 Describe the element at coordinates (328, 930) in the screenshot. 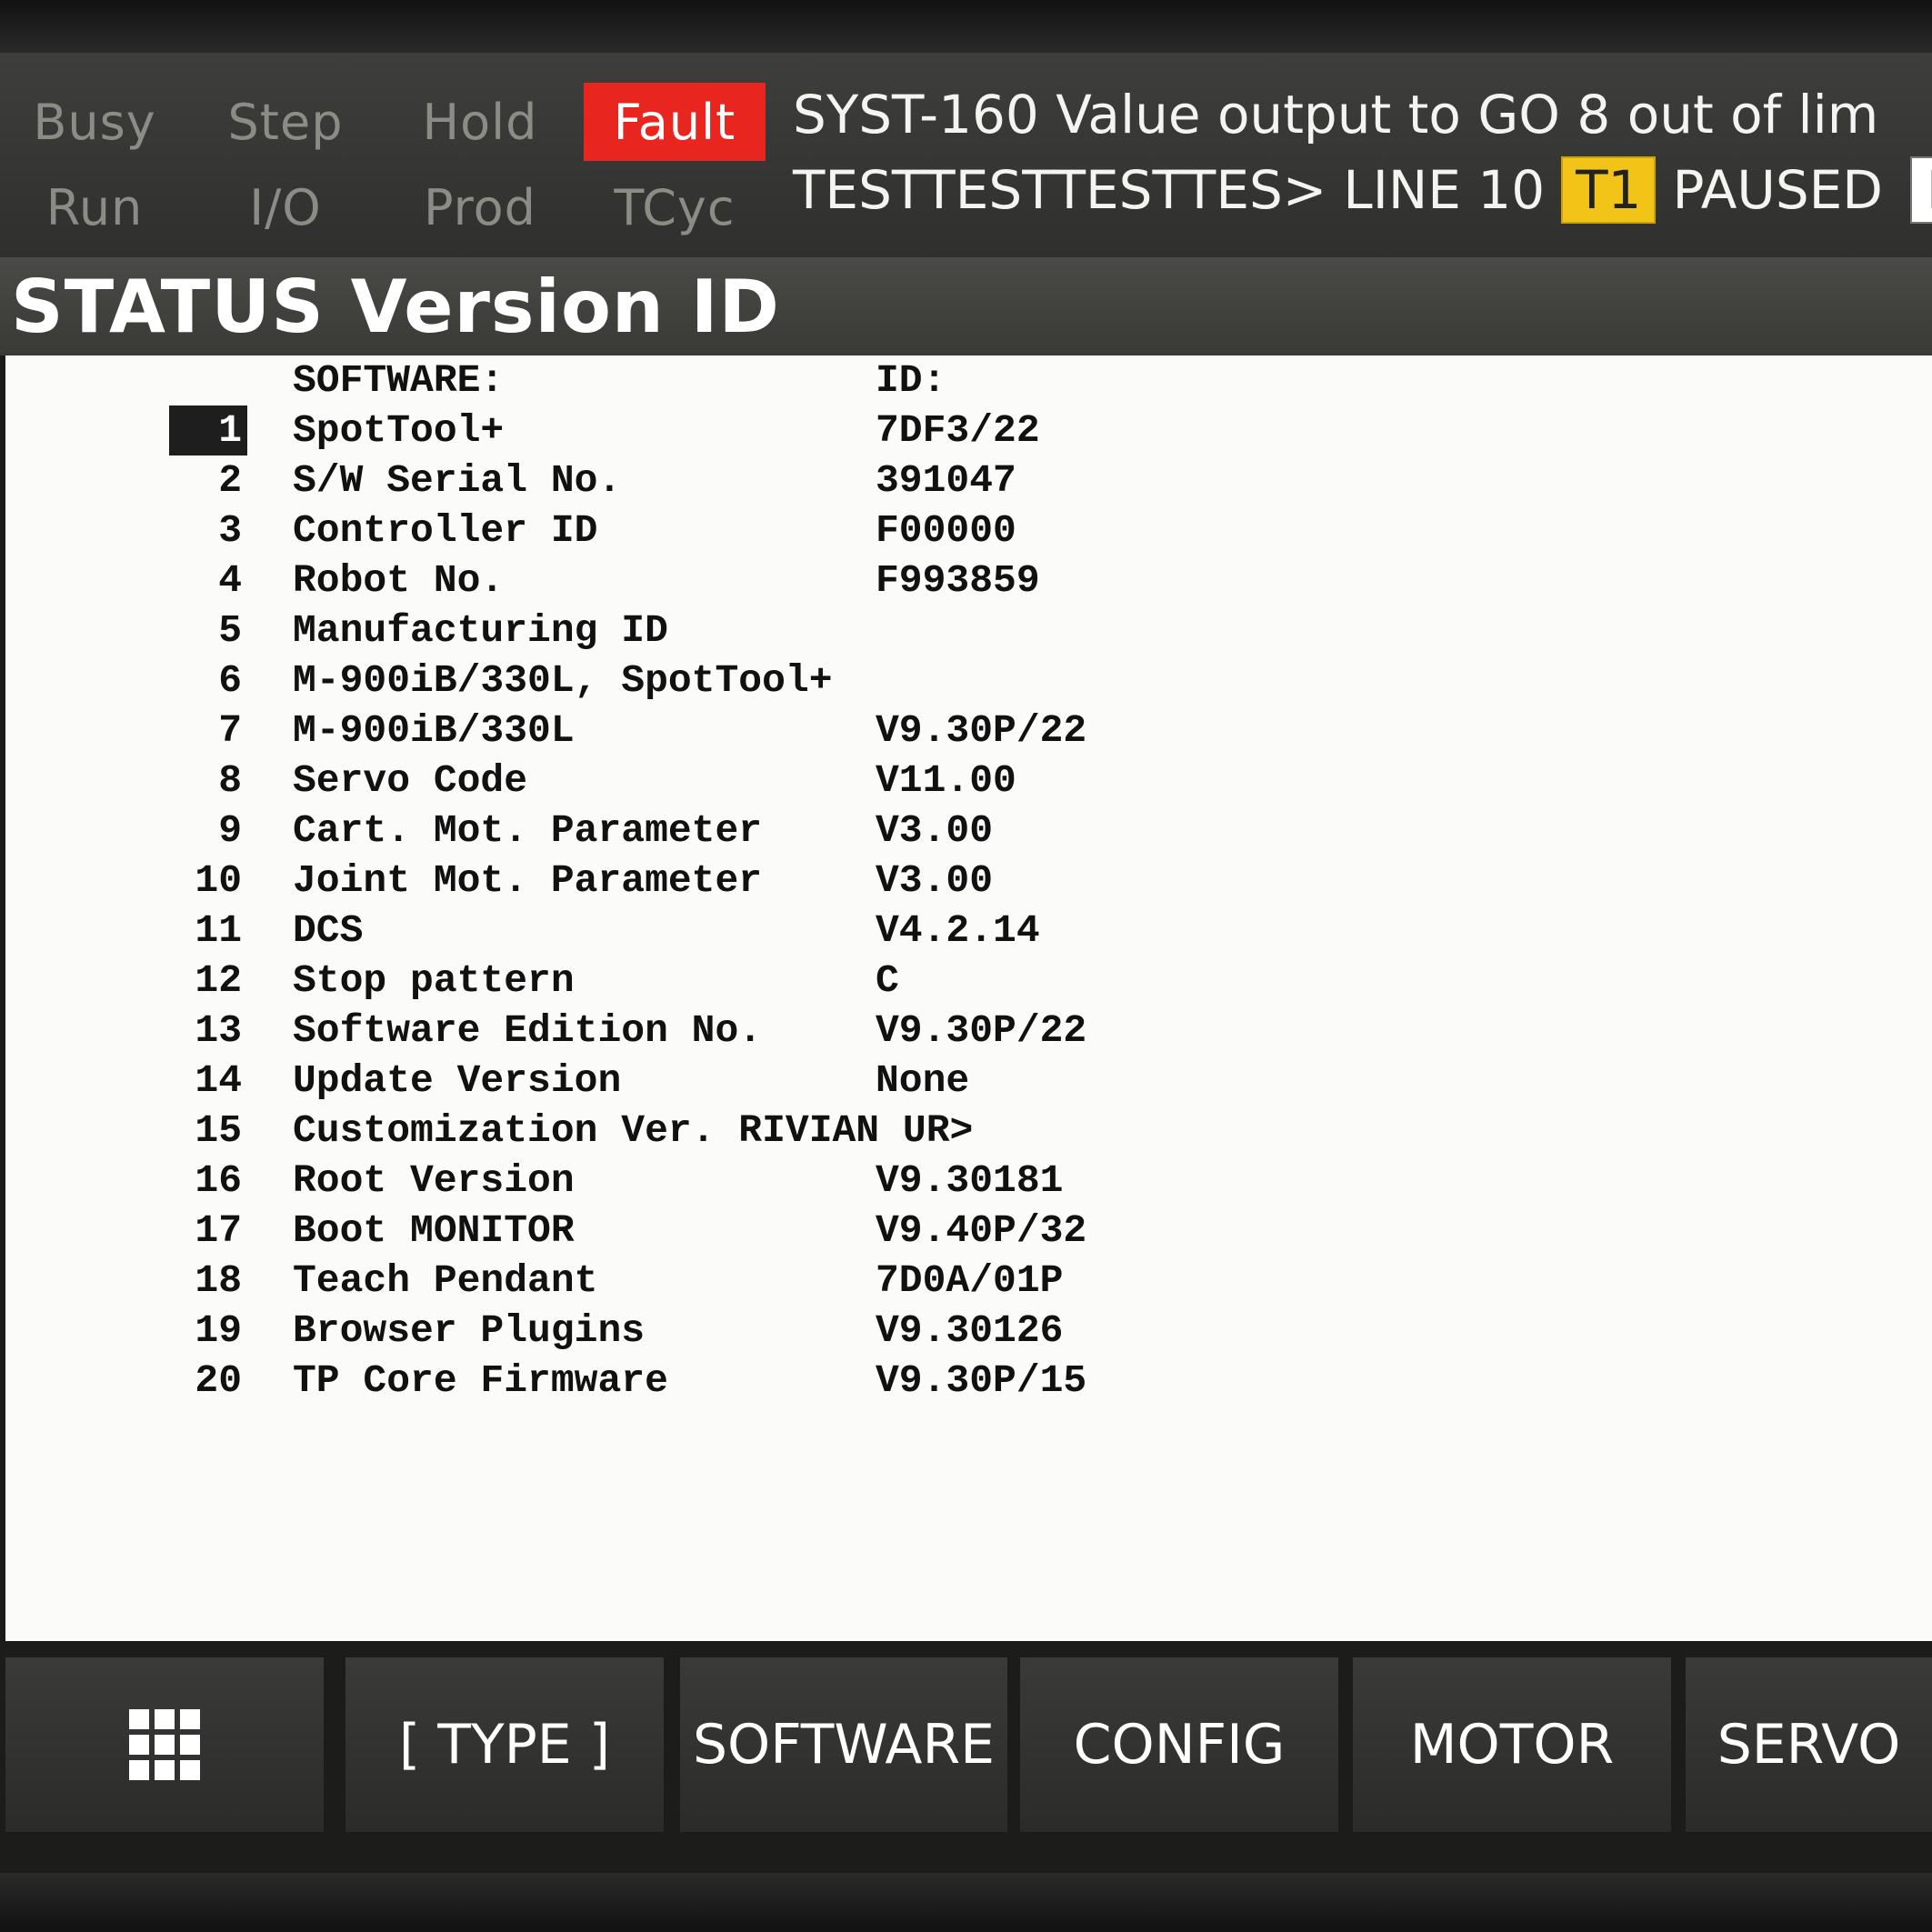

I see `row-label: DCS` at that location.